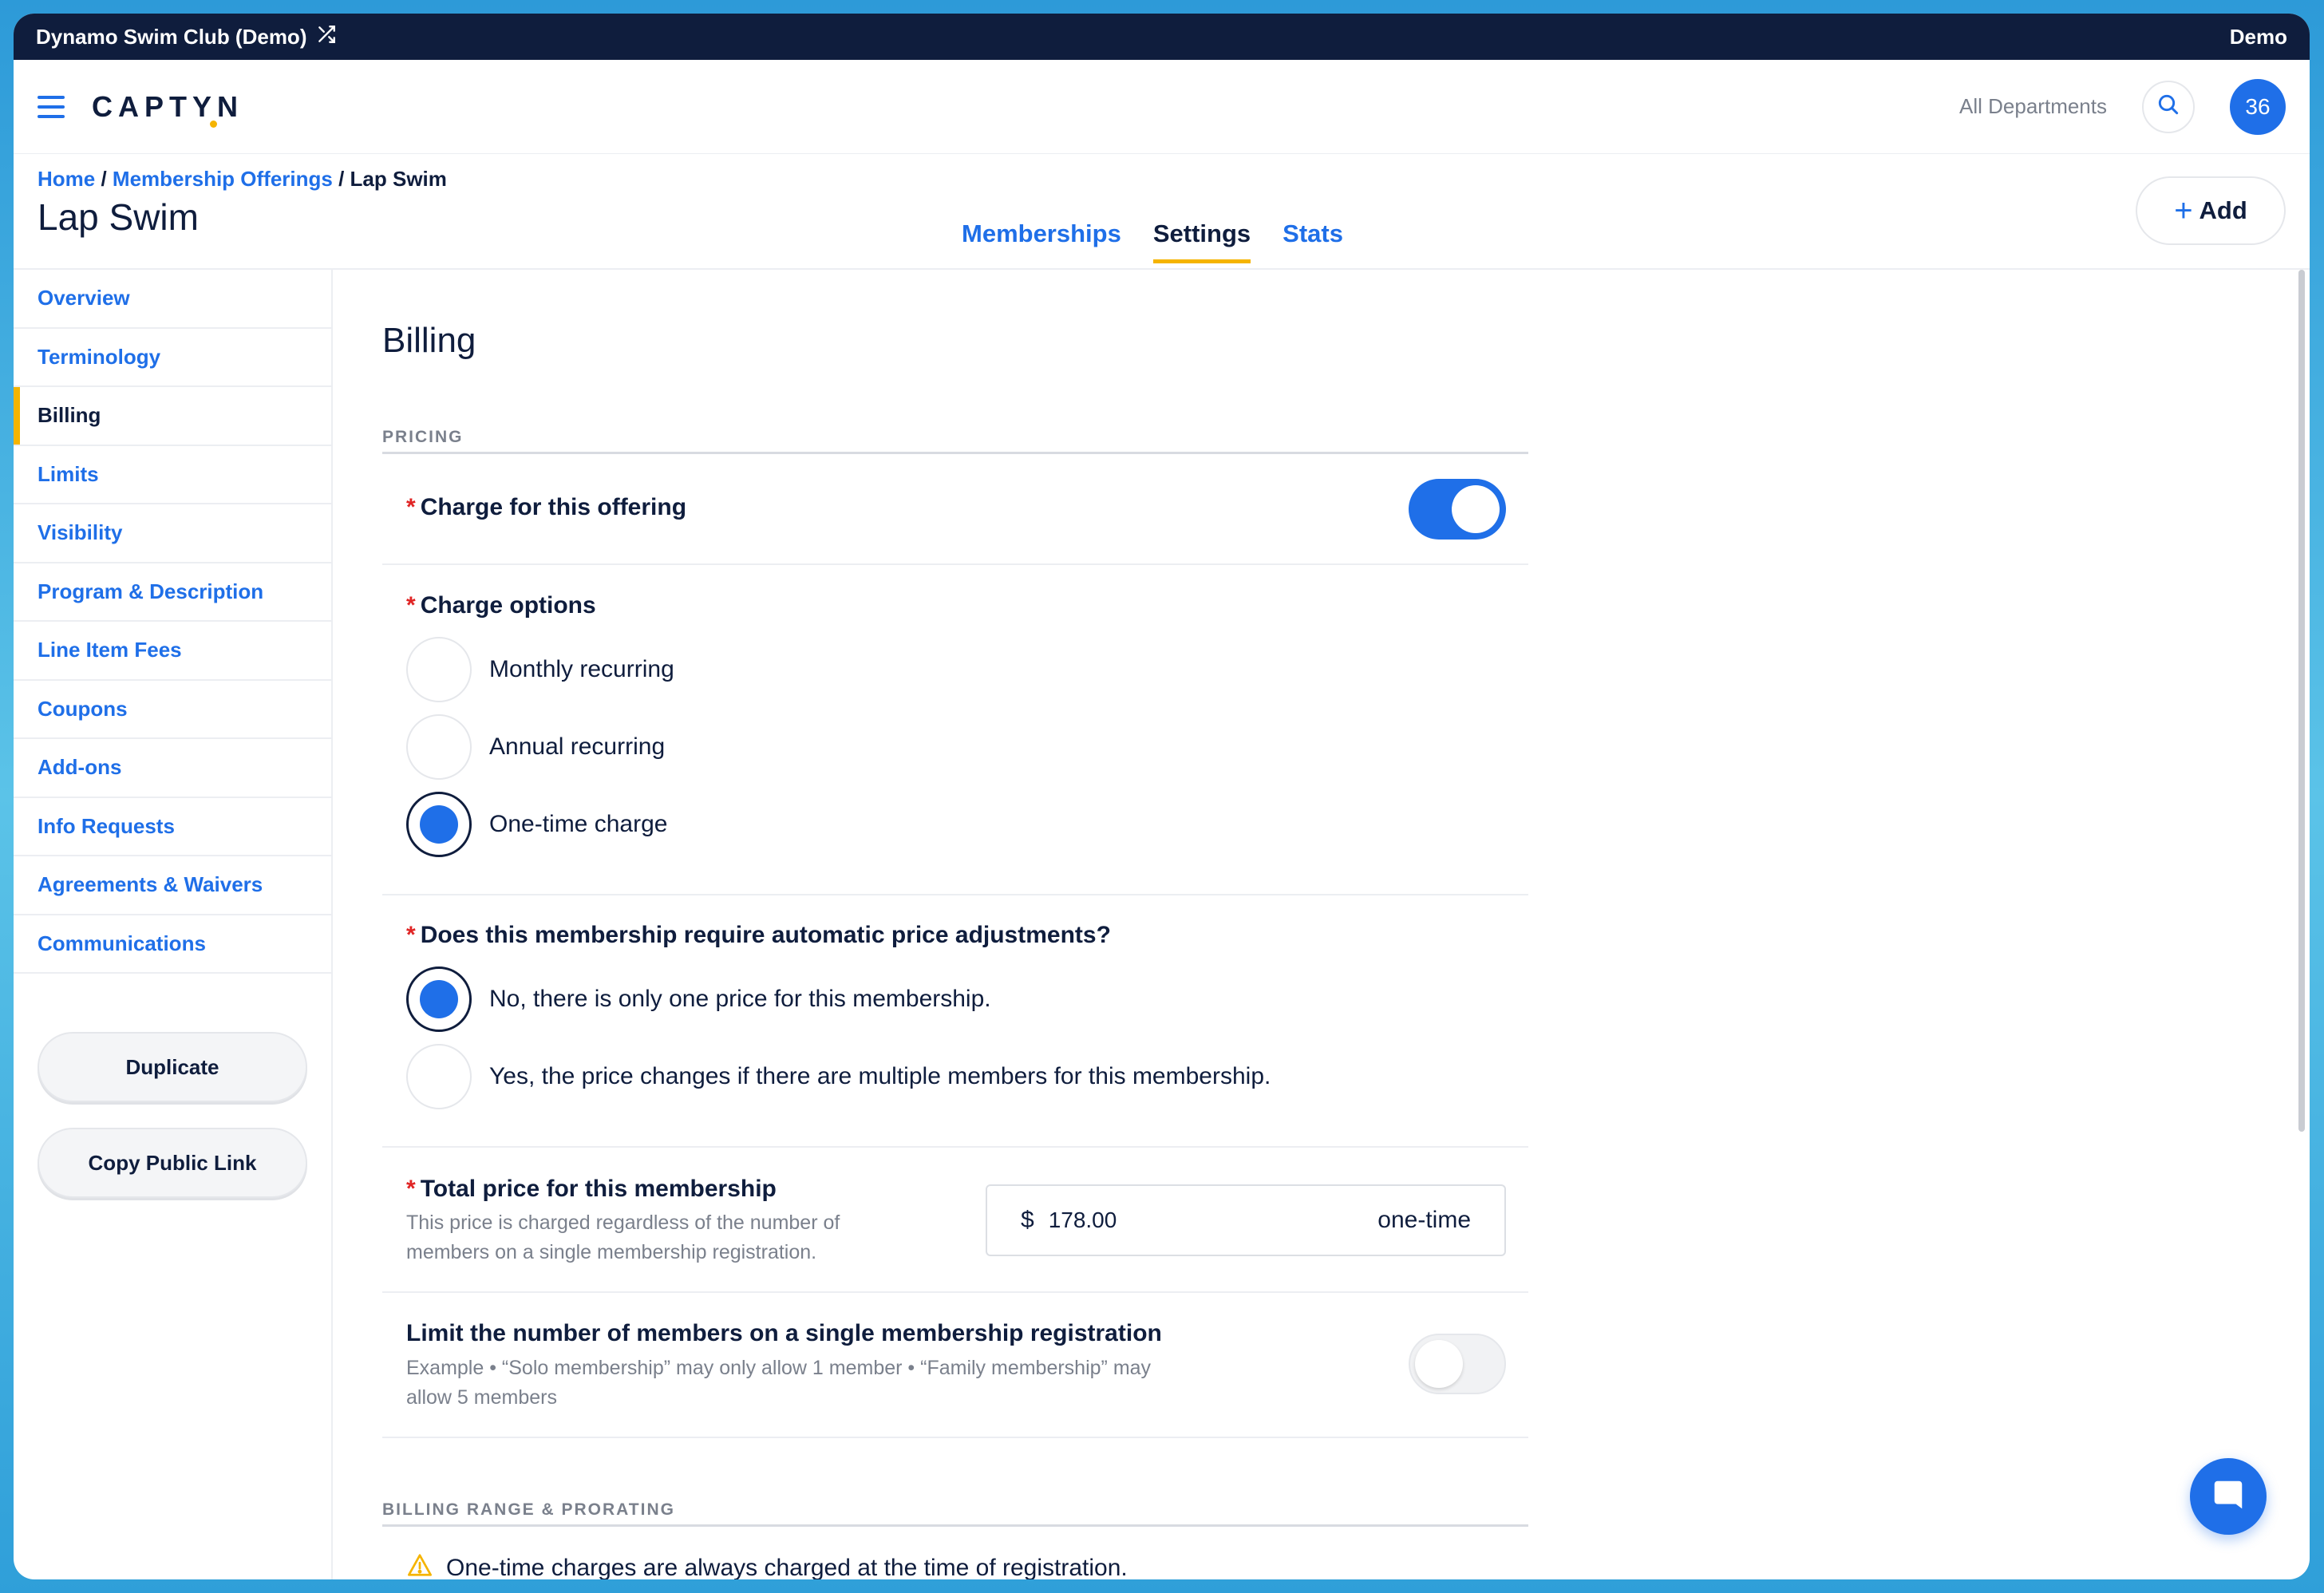  I want to click on page-title: Lap Swim, so click(118, 217).